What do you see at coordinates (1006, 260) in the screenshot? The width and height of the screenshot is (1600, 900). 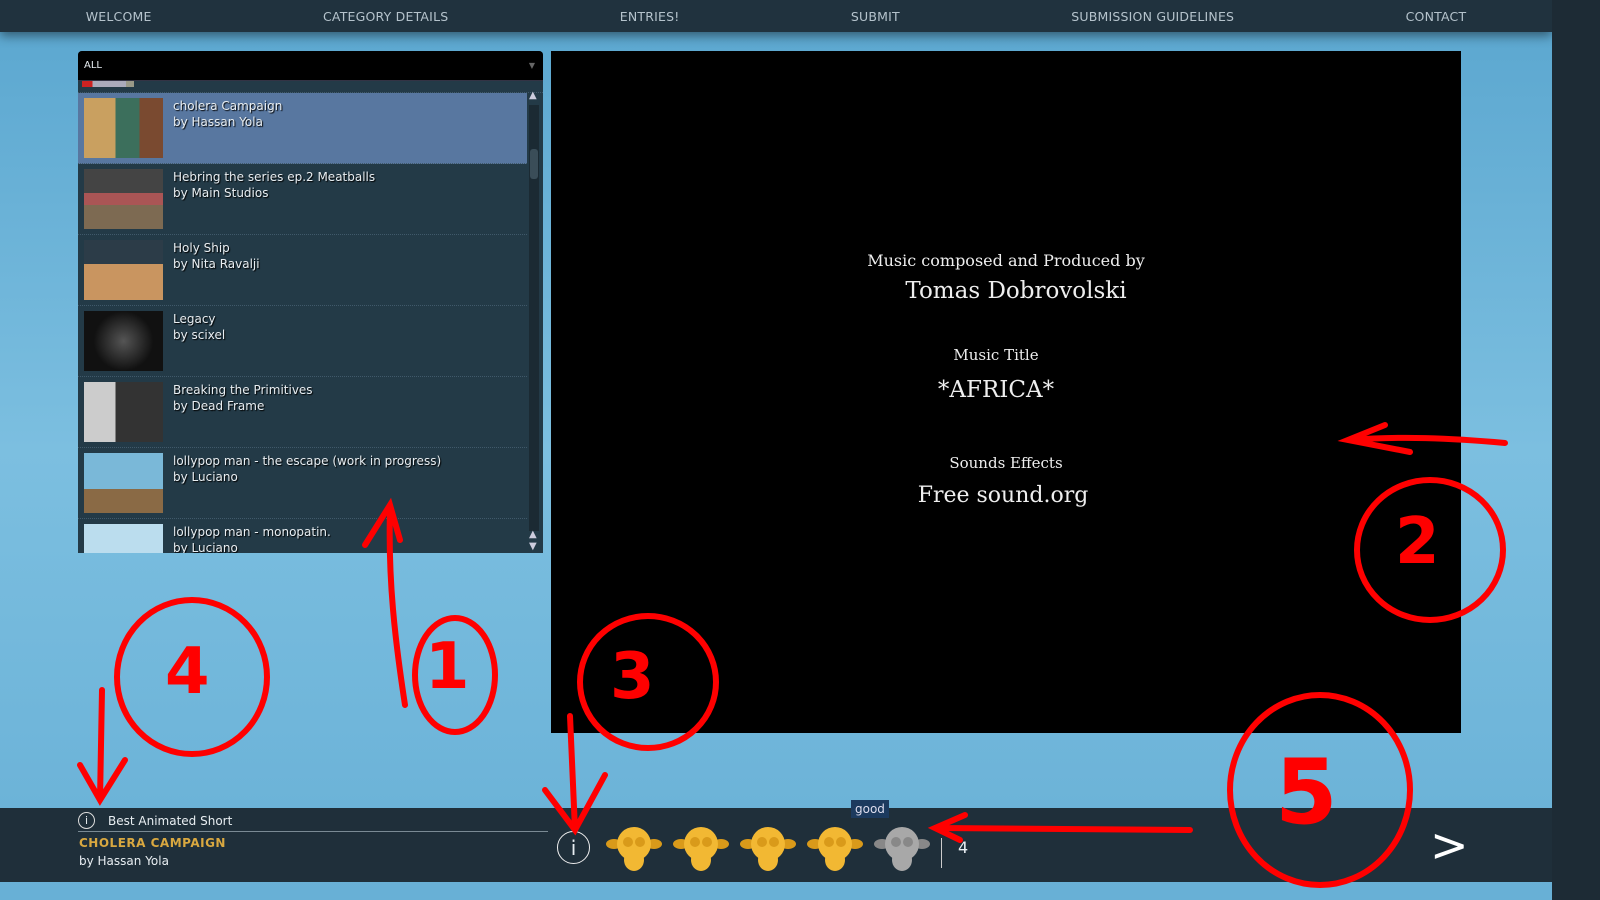 I see `credit-text: Music composed and Produced by` at bounding box center [1006, 260].